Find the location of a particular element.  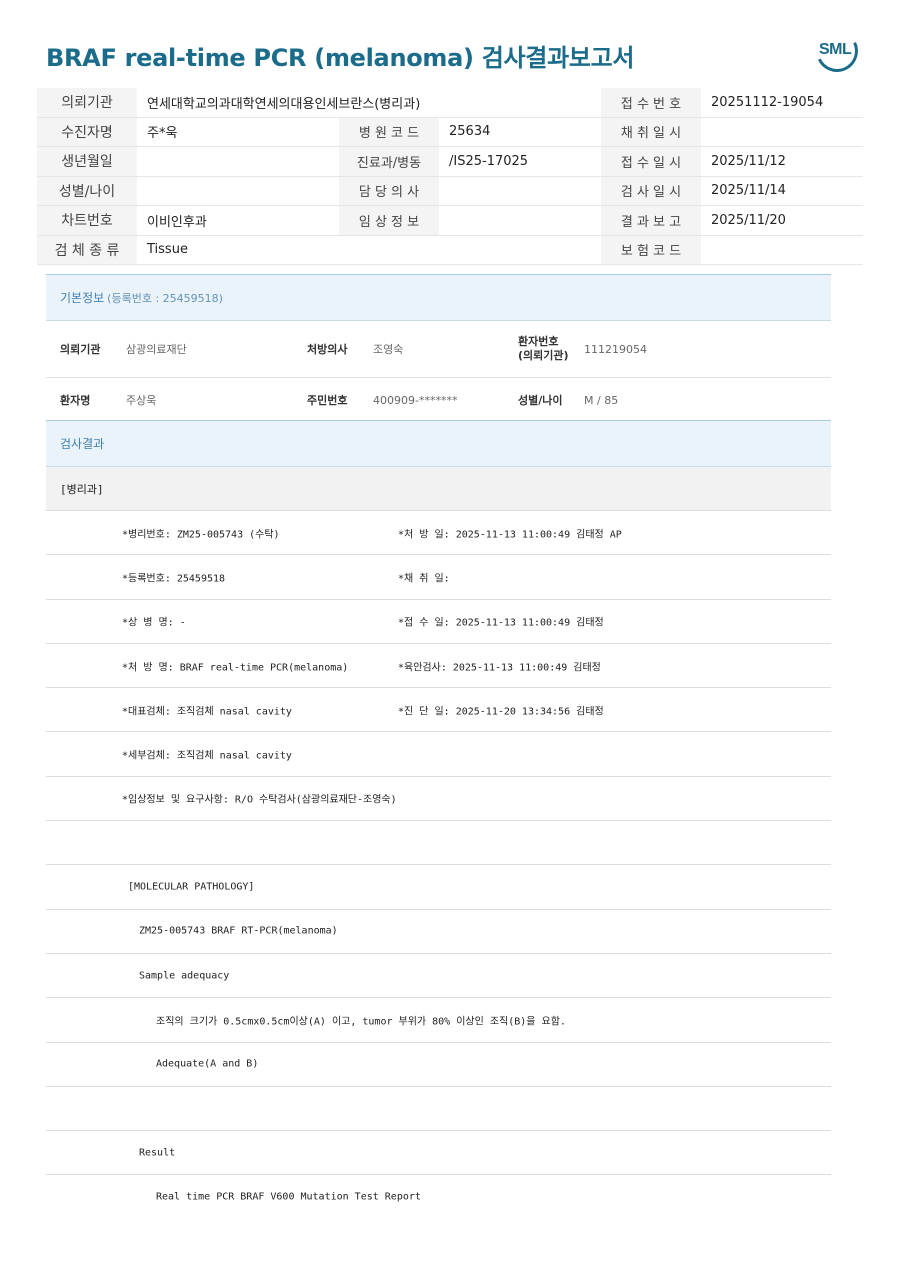

basic-info-title: 기본정보 is located at coordinates (82, 298).